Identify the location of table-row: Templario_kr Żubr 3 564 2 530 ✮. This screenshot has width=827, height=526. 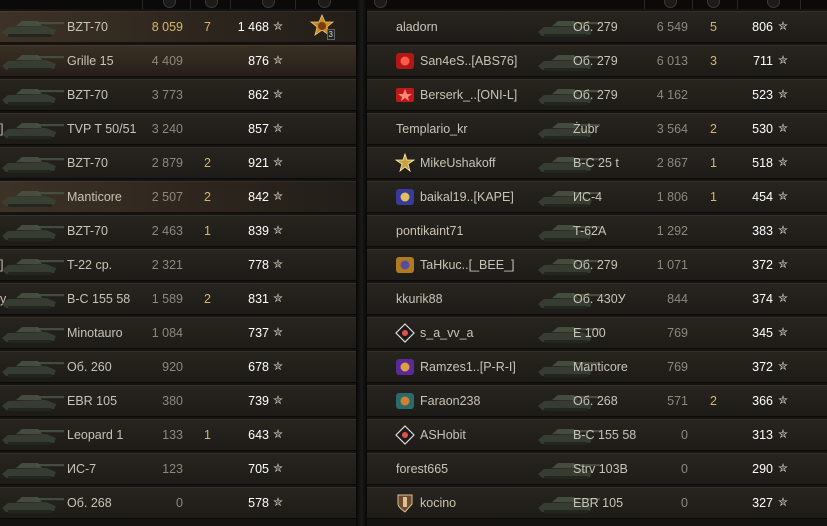
(597, 129).